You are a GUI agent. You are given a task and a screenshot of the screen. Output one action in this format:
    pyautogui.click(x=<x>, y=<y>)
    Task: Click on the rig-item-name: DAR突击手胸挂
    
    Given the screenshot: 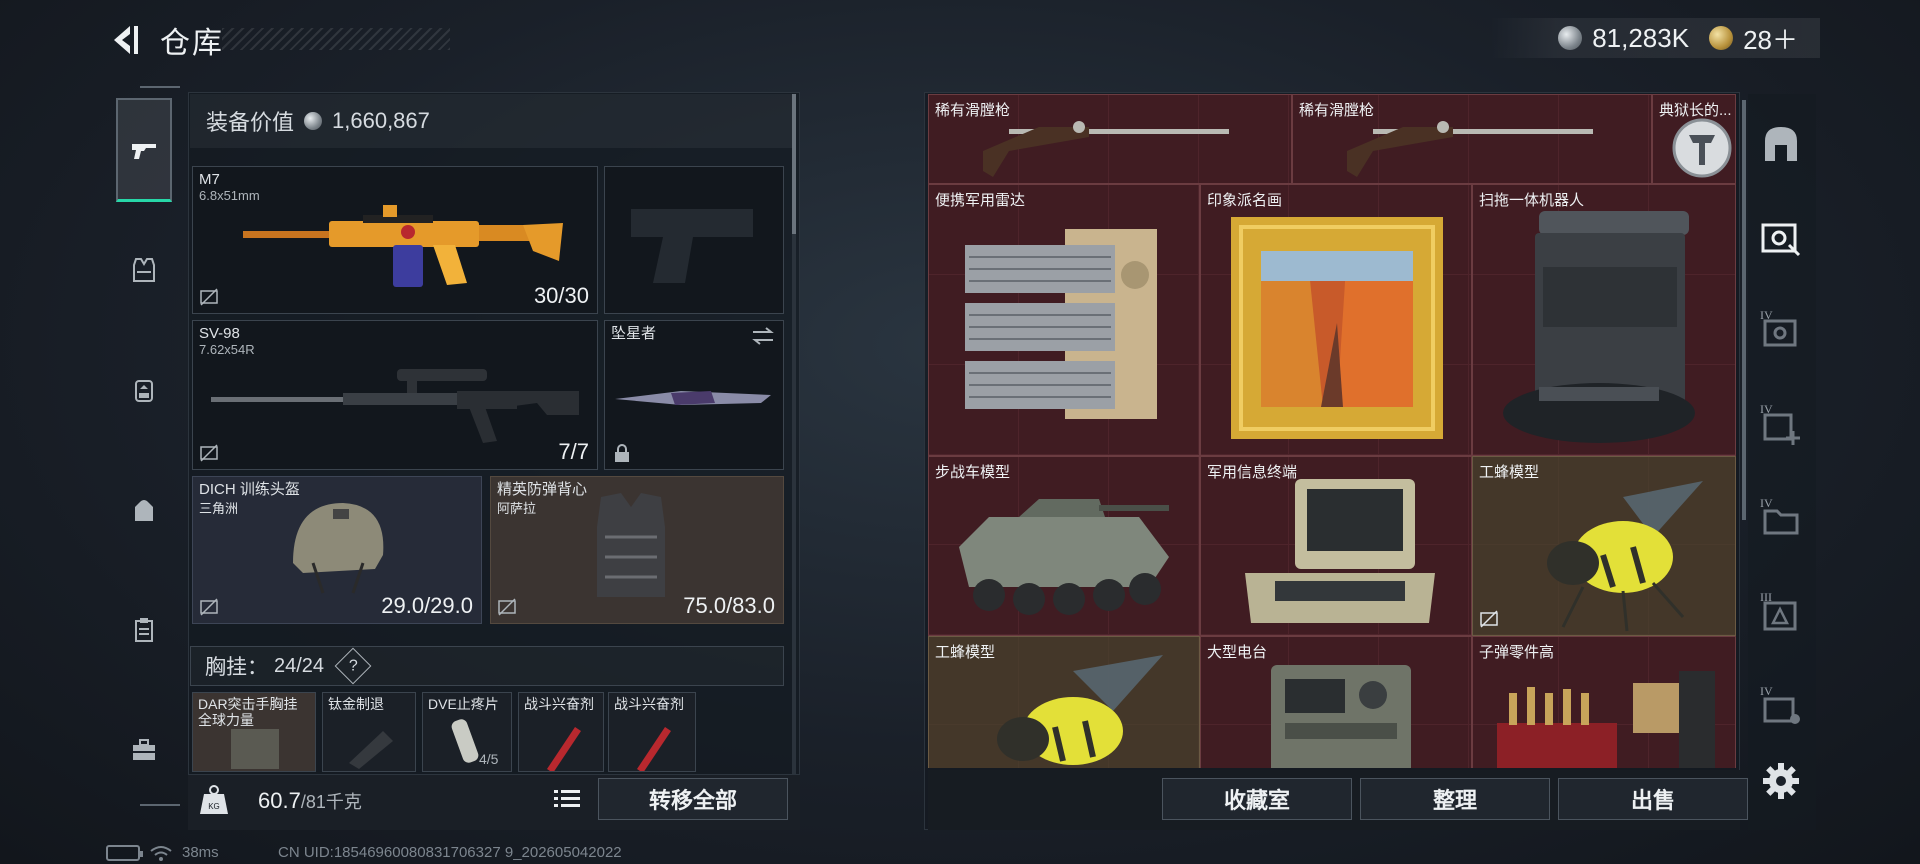 What is the action you would take?
    pyautogui.click(x=248, y=704)
    